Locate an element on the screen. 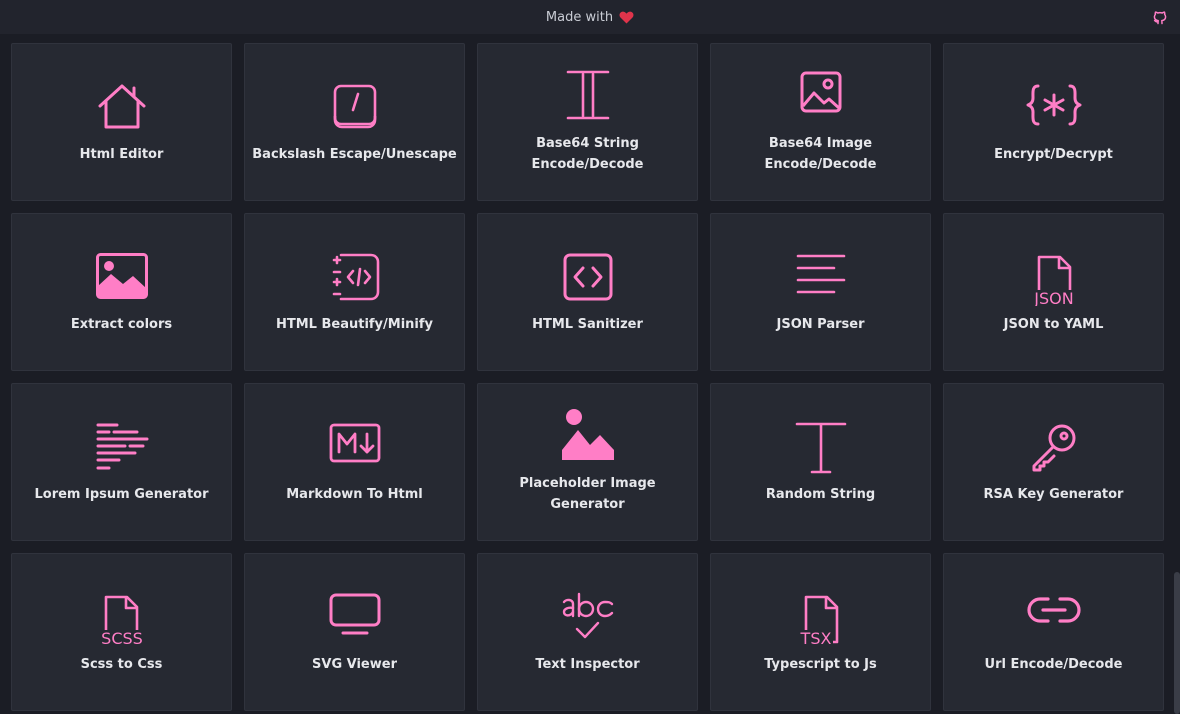 Image resolution: width=1180 pixels, height=714 pixels. tool-card-text-inspector: Text Inspector is located at coordinates (587, 632).